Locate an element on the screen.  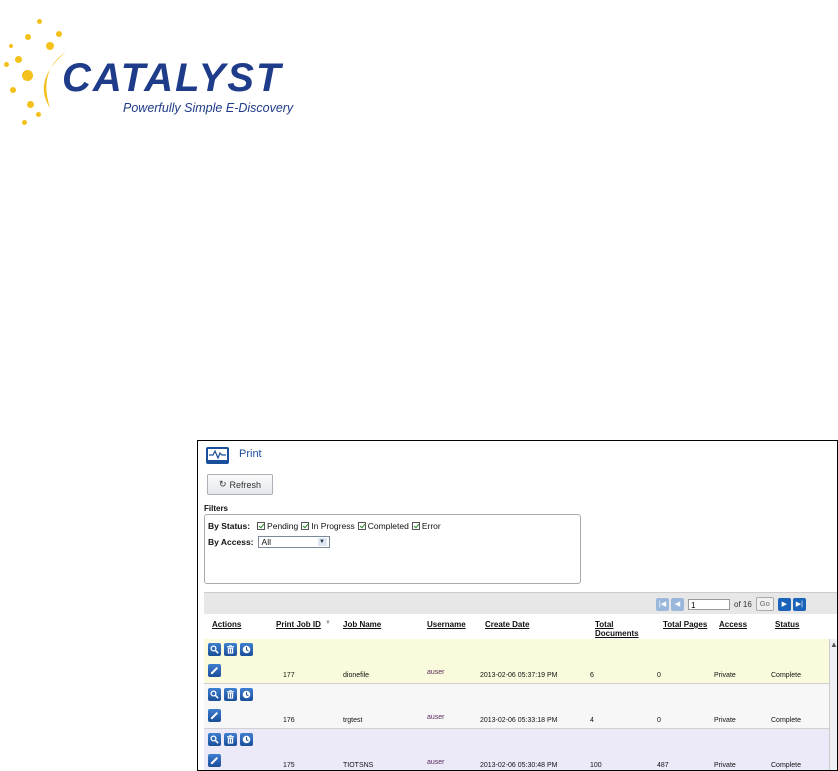
col-print-job-id: Print Job ID is located at coordinates (298, 624).